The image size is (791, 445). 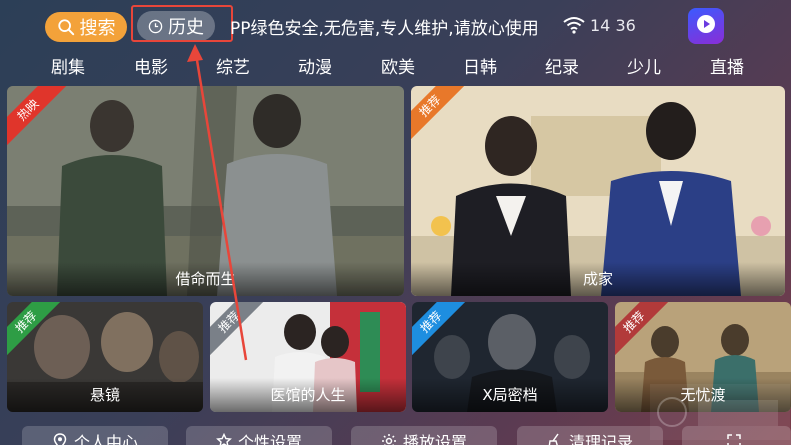 I want to click on tab-documentary: 纪录, so click(x=562, y=65).